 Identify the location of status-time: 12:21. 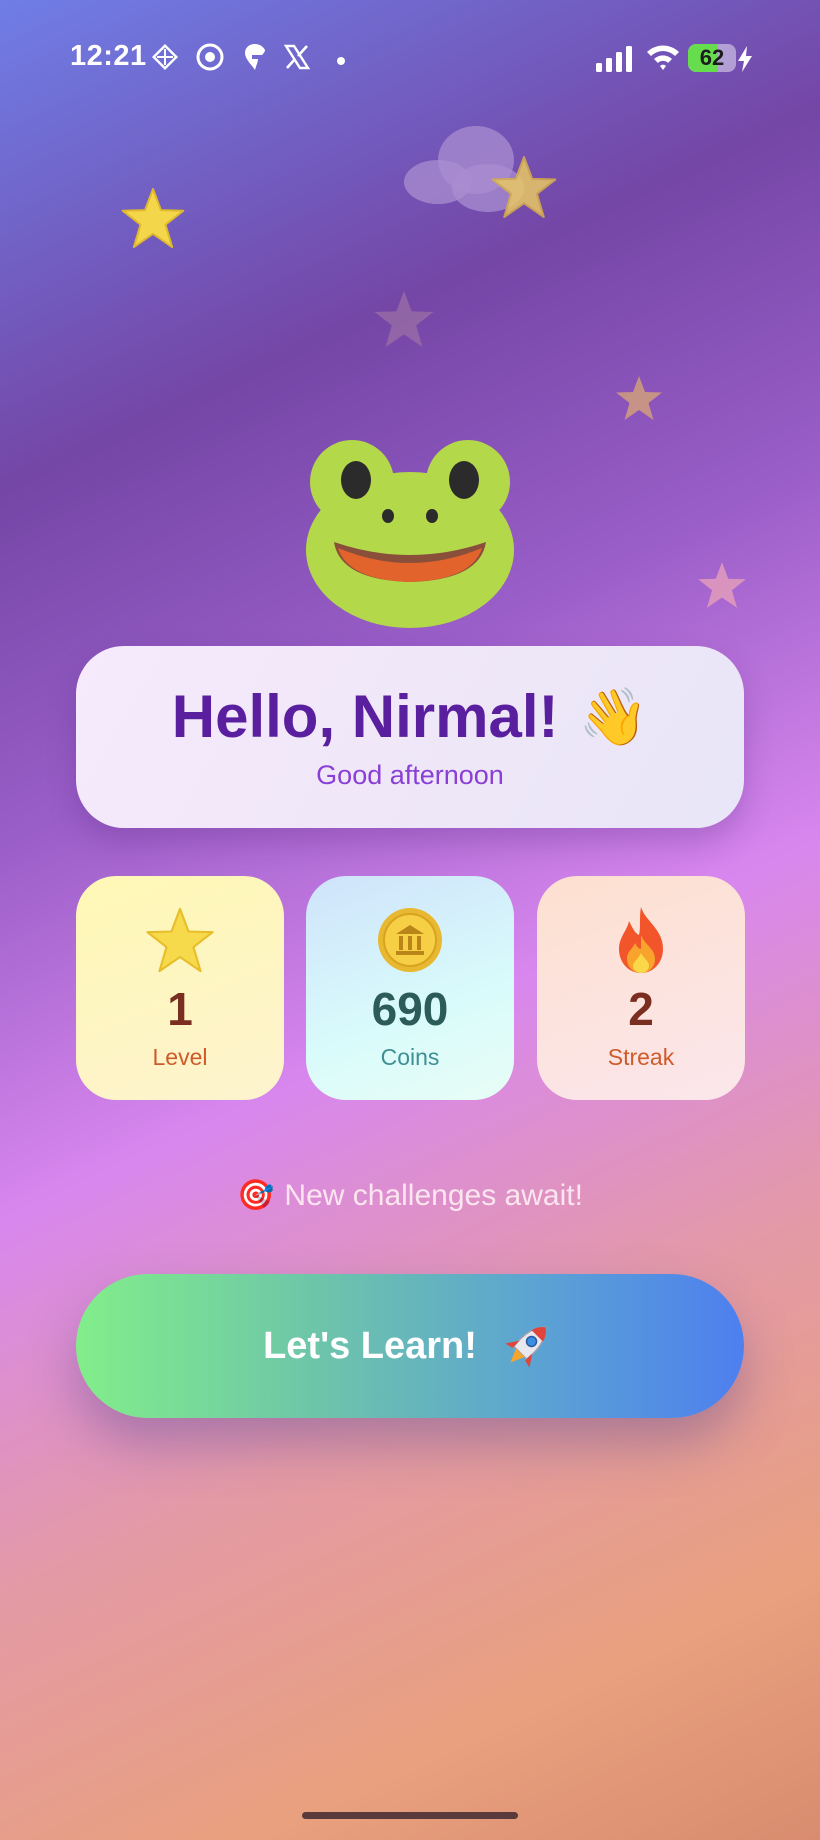
(108, 56).